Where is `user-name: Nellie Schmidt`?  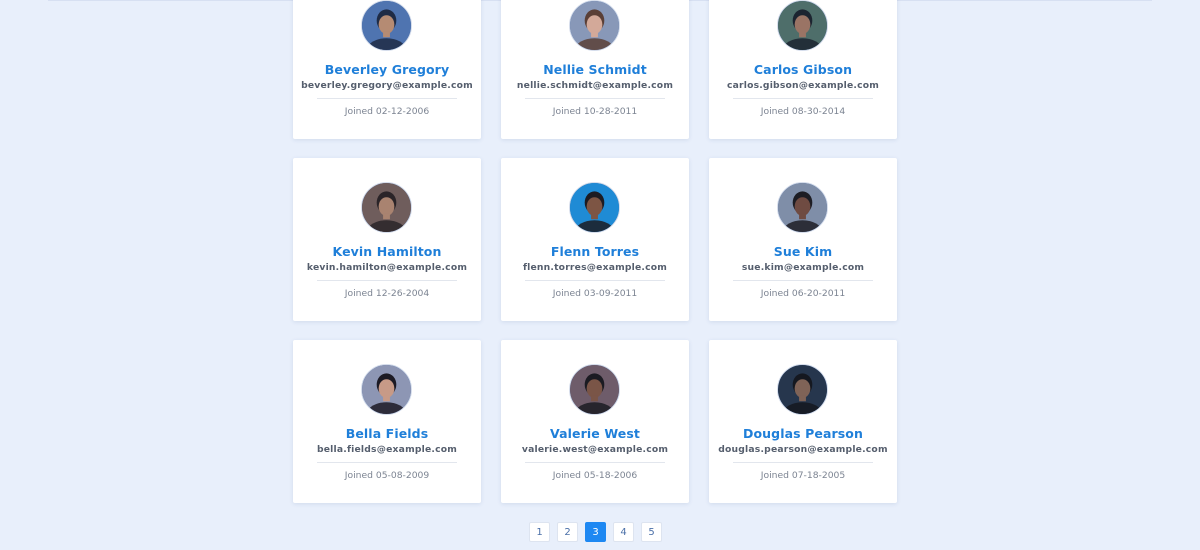
user-name: Nellie Schmidt is located at coordinates (595, 69).